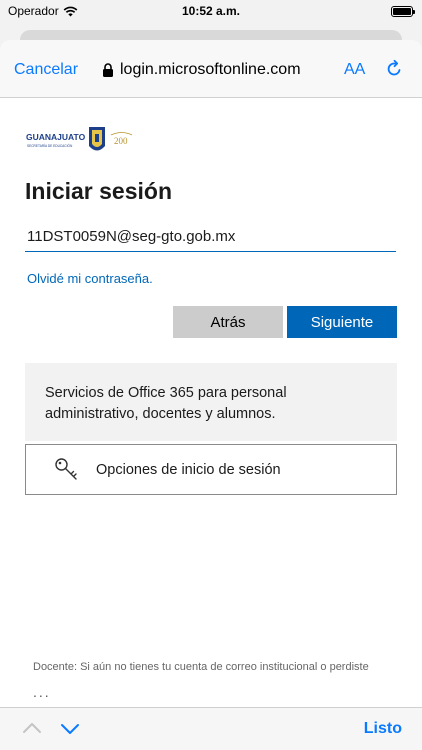 The width and height of the screenshot is (422, 750). Describe the element at coordinates (121, 141) in the screenshot. I see `logo-badge: 200` at that location.